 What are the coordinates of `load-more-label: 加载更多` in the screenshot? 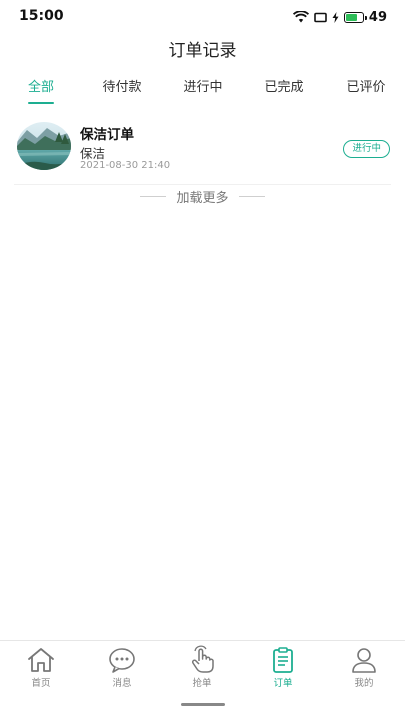 It's located at (202, 198).